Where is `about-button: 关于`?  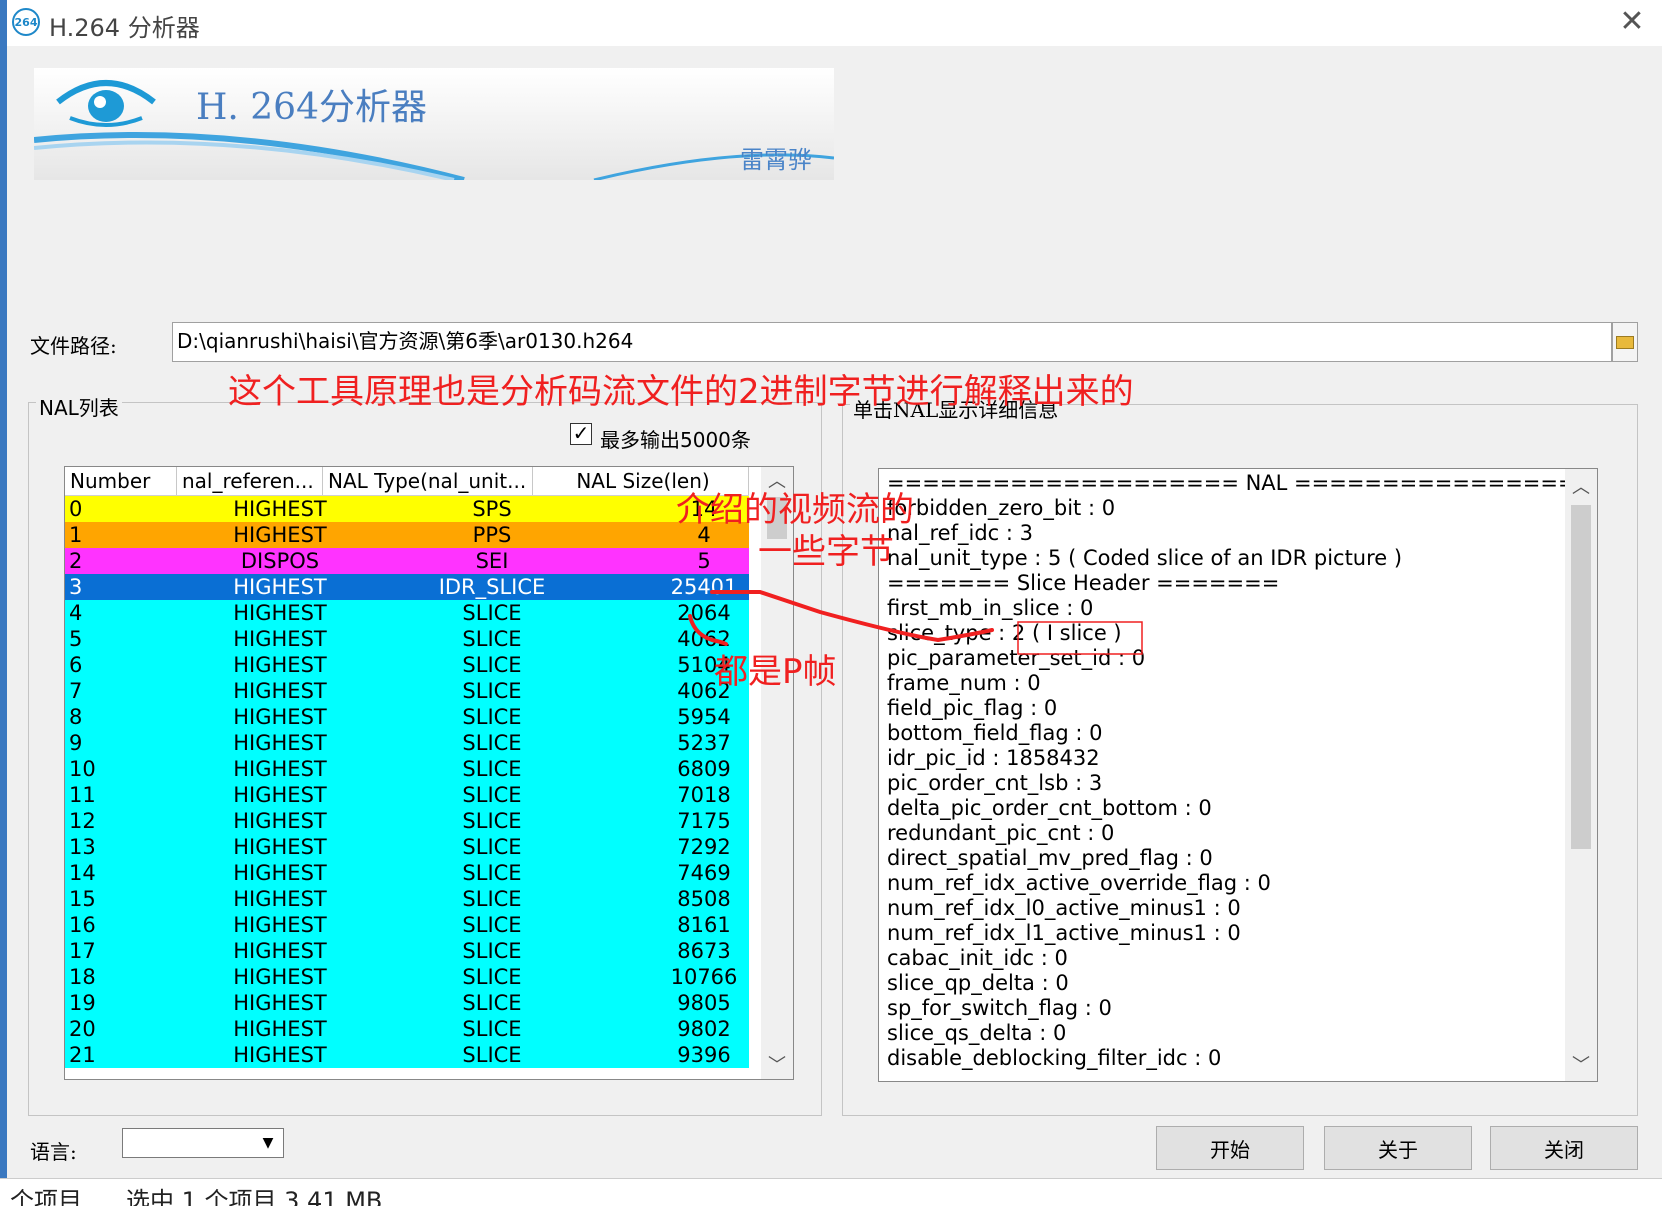
about-button: 关于 is located at coordinates (1398, 1148).